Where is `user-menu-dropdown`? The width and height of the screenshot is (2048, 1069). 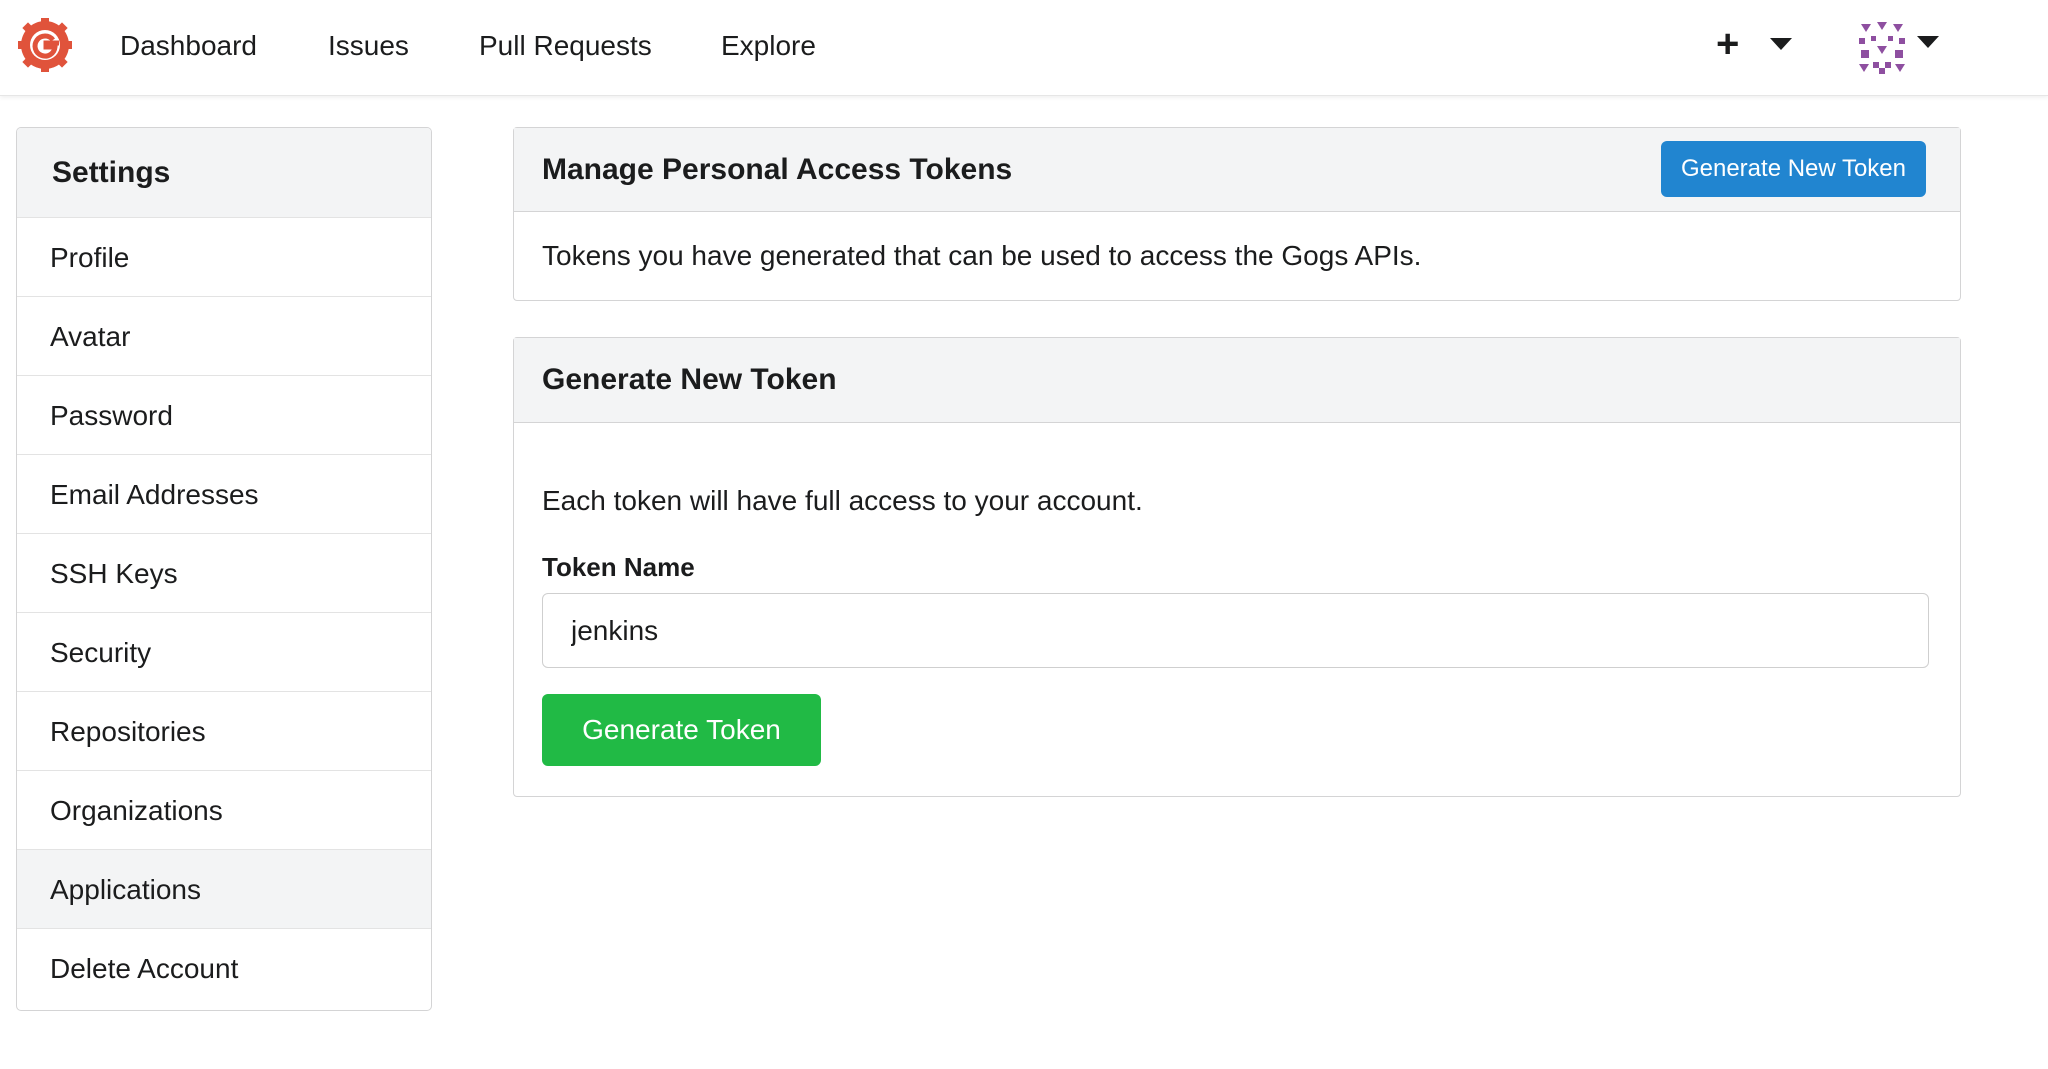
user-menu-dropdown is located at coordinates (1900, 48).